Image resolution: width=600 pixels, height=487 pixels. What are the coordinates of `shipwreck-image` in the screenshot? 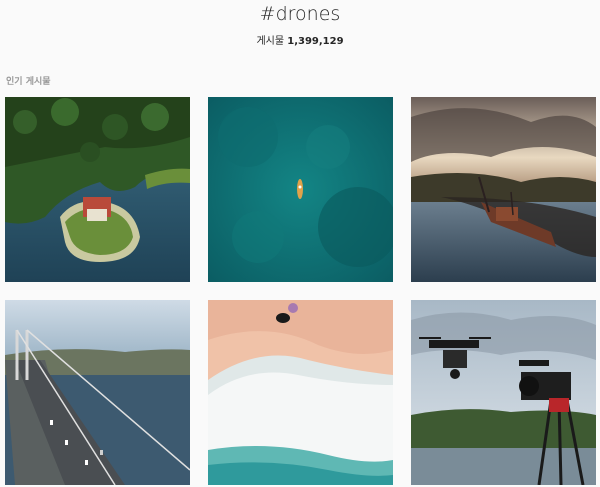 It's located at (503, 189).